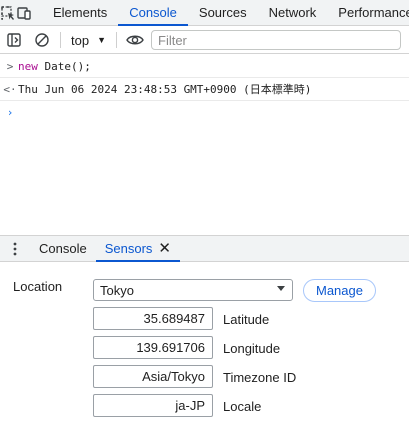 Image resolution: width=409 pixels, height=440 pixels. I want to click on manage-button: Manage, so click(339, 290).